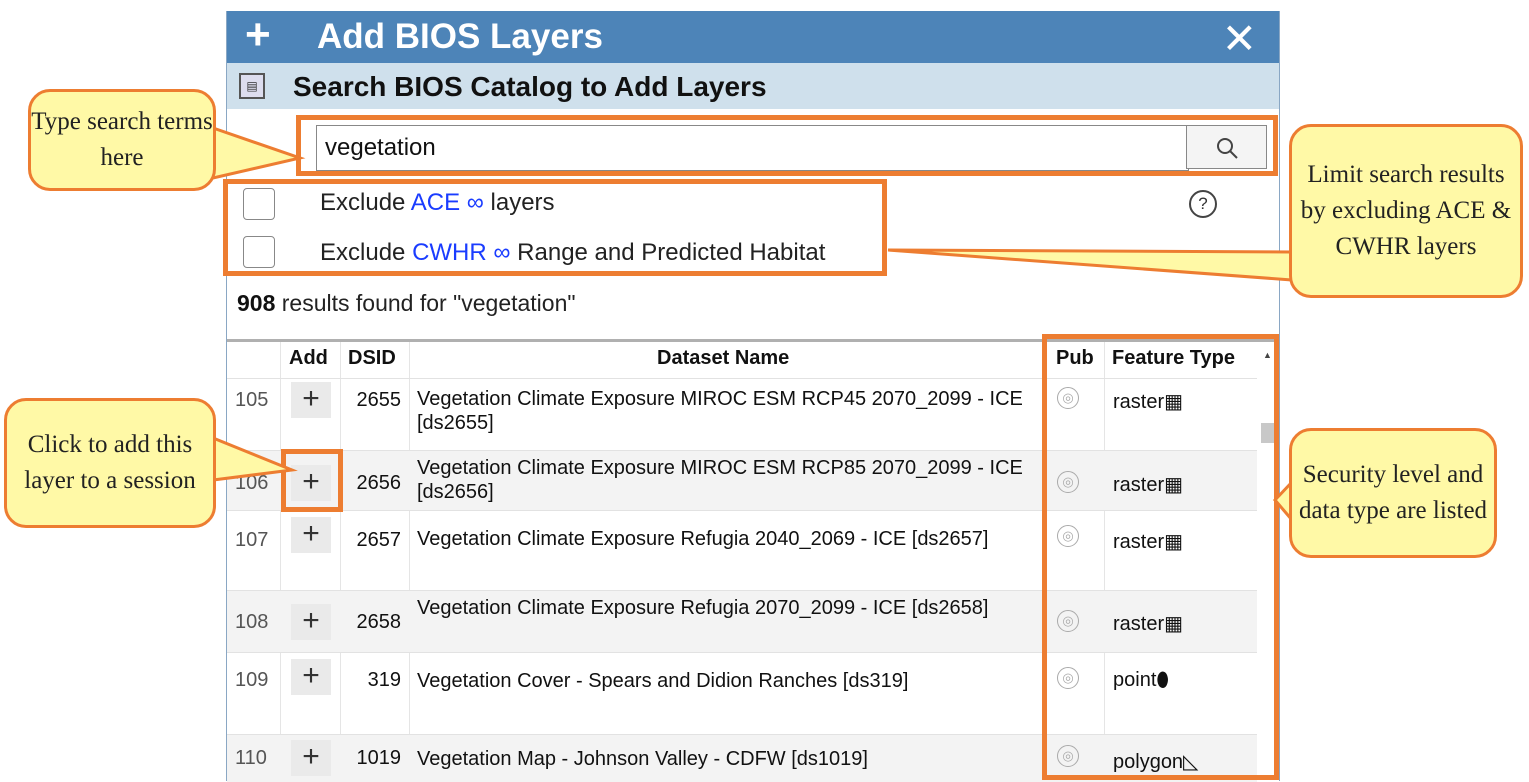 The height and width of the screenshot is (782, 1529). What do you see at coordinates (122, 140) in the screenshot?
I see `callout-search: Type search terms here` at bounding box center [122, 140].